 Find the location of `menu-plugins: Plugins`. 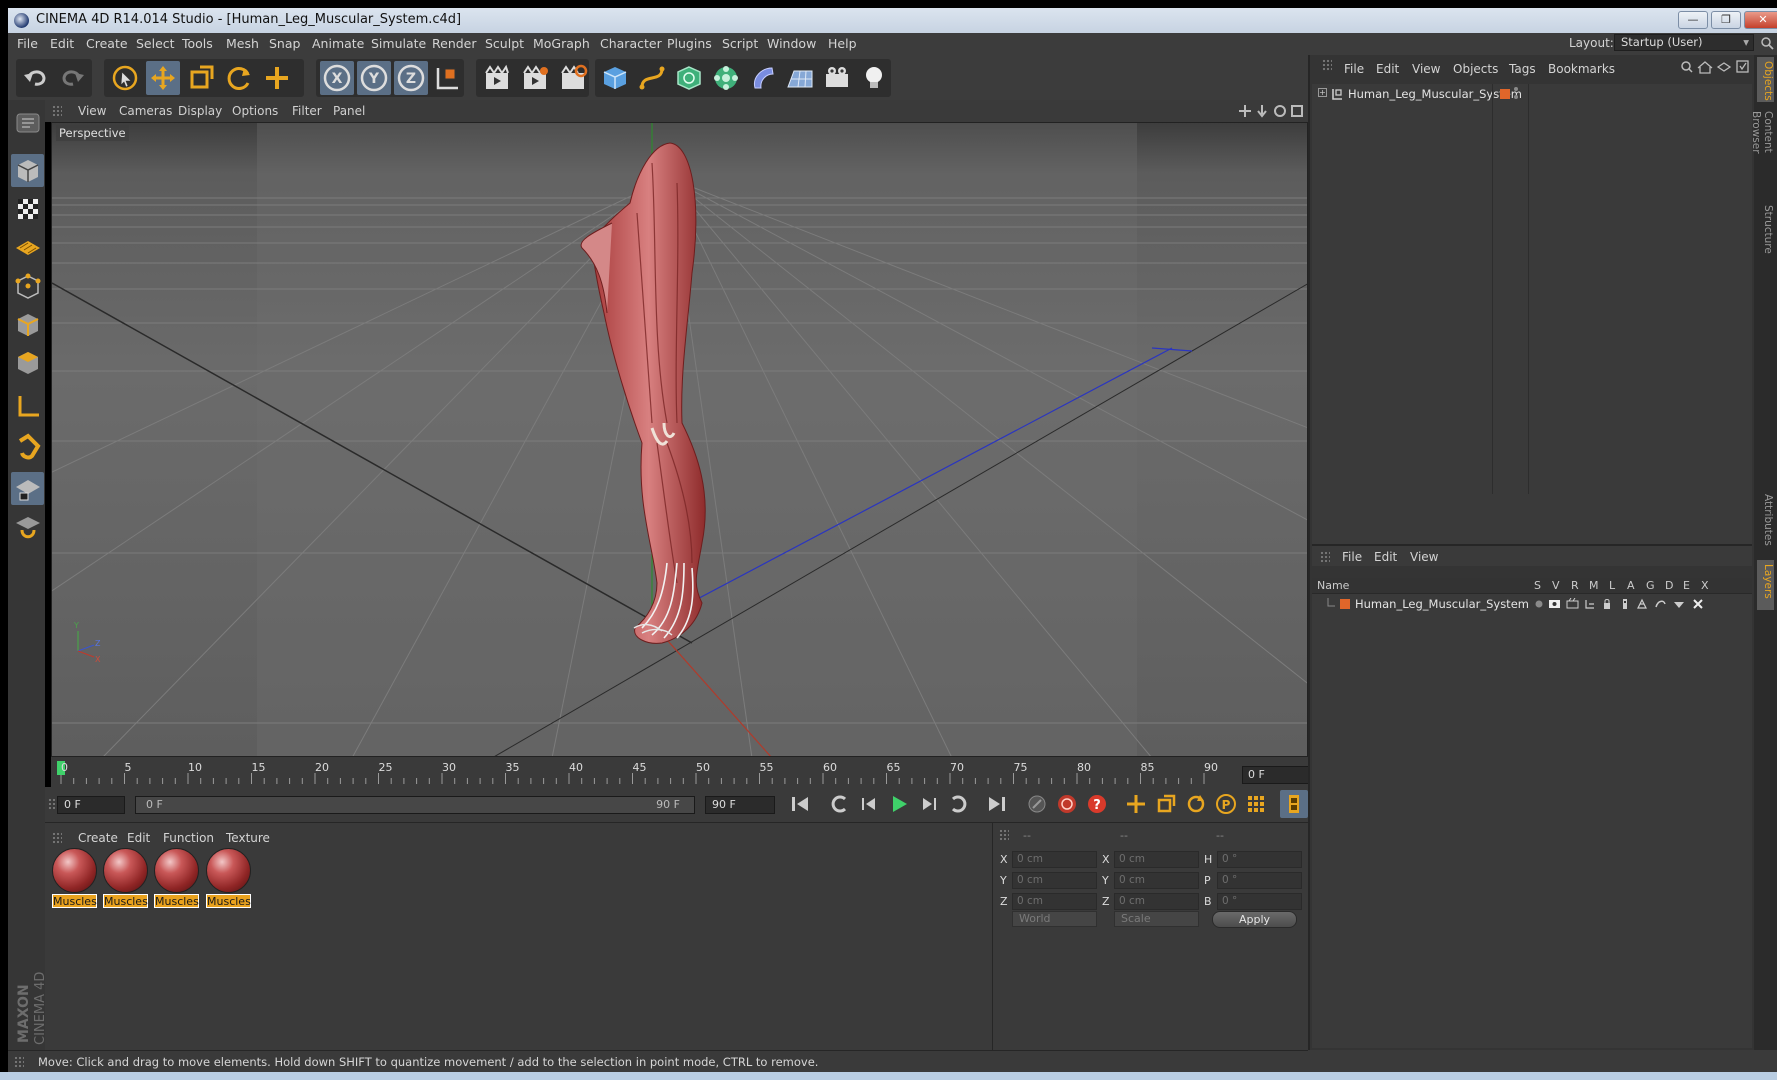

menu-plugins: Plugins is located at coordinates (689, 43).